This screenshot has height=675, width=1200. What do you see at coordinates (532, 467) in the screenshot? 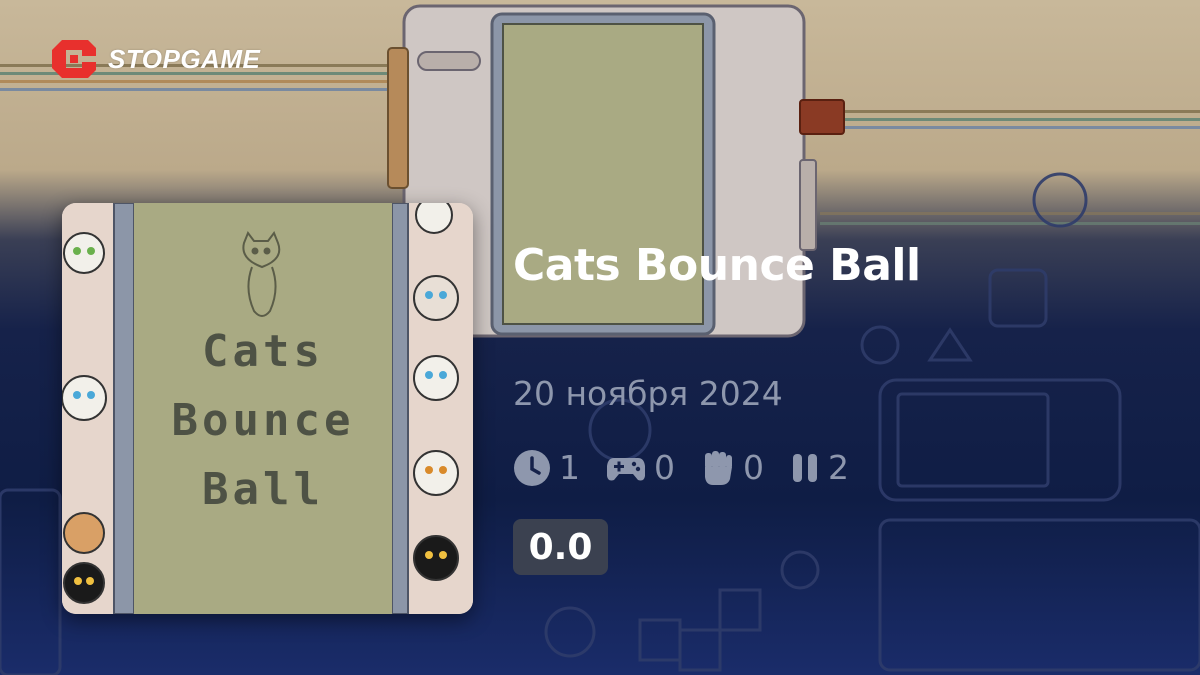
I see `clock-icon` at bounding box center [532, 467].